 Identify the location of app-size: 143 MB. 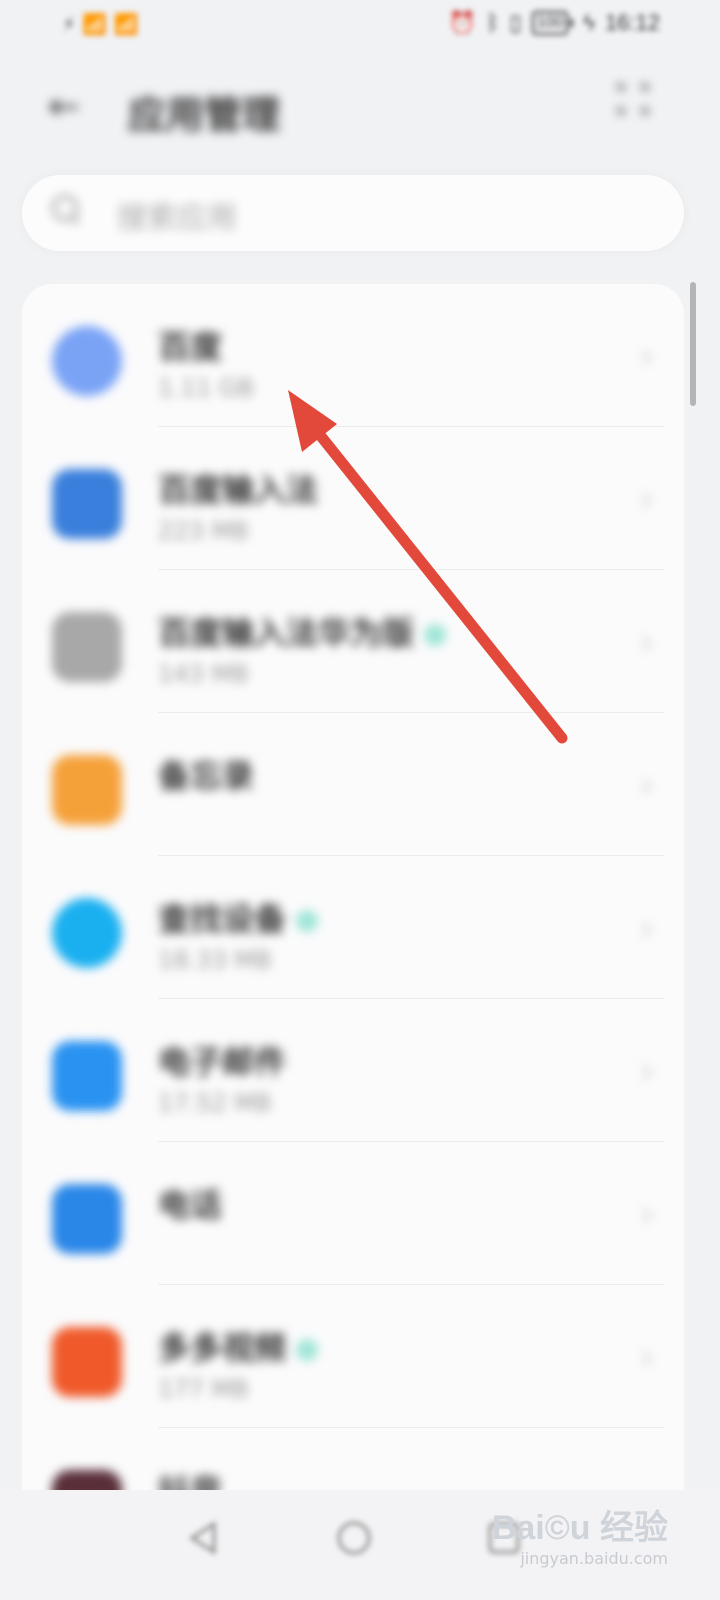
(203, 674).